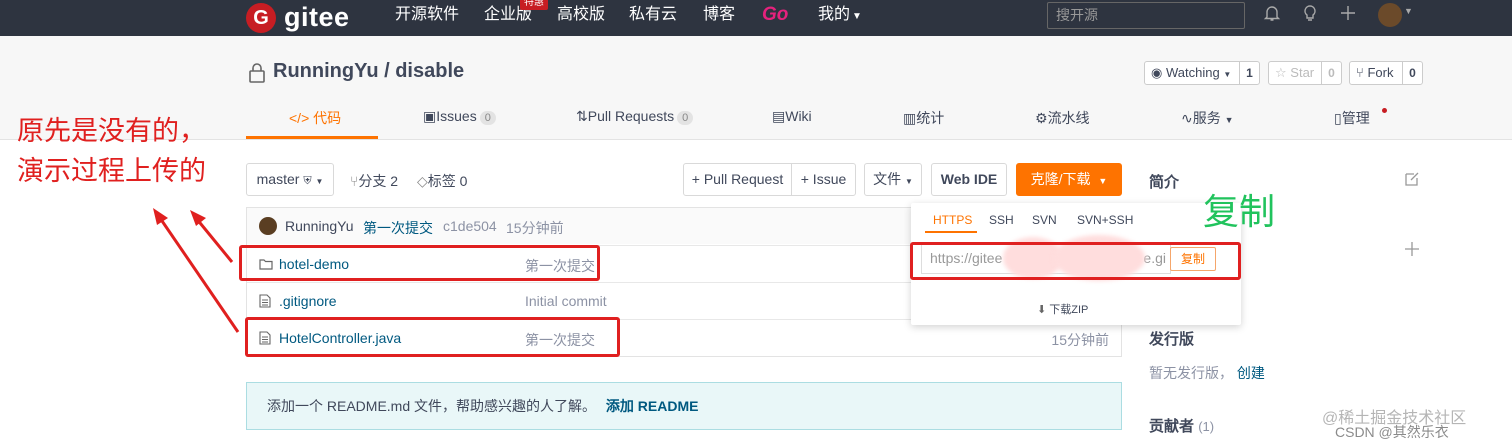  What do you see at coordinates (212, 236) in the screenshot?
I see `arrow-to-folder` at bounding box center [212, 236].